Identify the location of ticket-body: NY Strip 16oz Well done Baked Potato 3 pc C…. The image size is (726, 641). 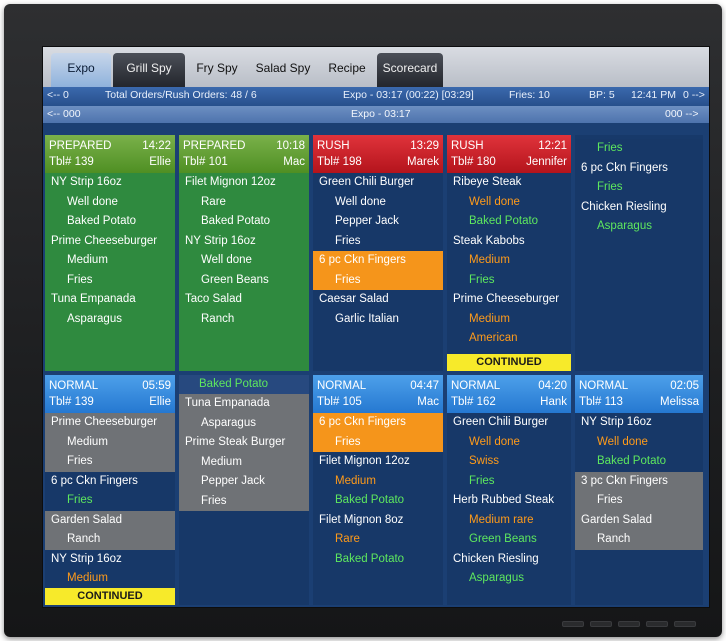
(639, 509).